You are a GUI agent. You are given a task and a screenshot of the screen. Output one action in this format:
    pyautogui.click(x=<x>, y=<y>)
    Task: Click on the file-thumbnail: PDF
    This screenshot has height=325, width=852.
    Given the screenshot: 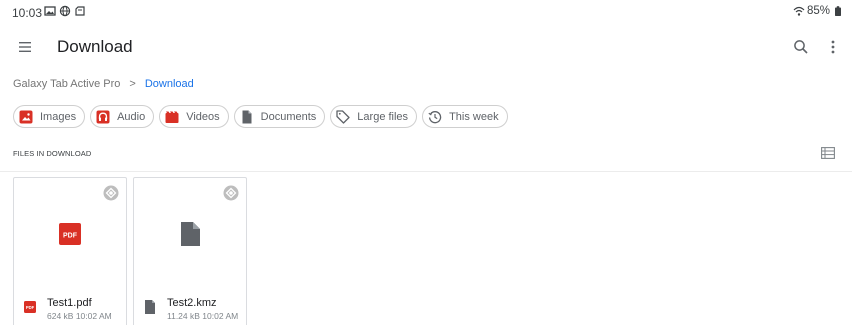 What is the action you would take?
    pyautogui.click(x=70, y=234)
    